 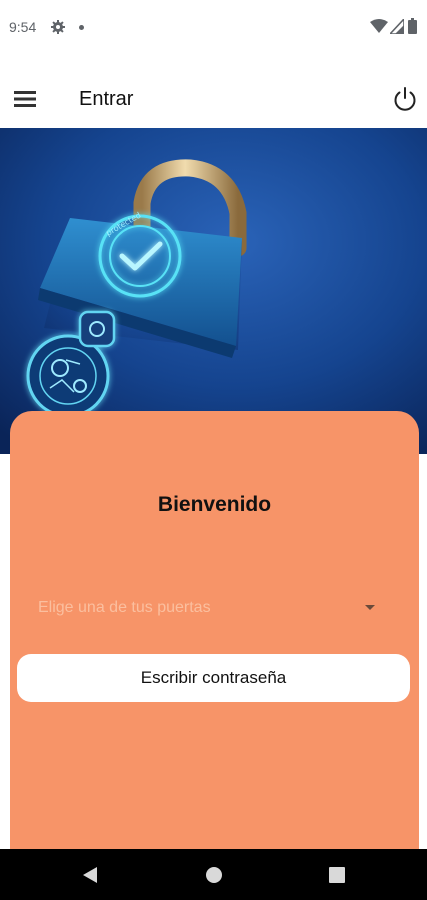 I want to click on status-time: 9:54, so click(x=23, y=27).